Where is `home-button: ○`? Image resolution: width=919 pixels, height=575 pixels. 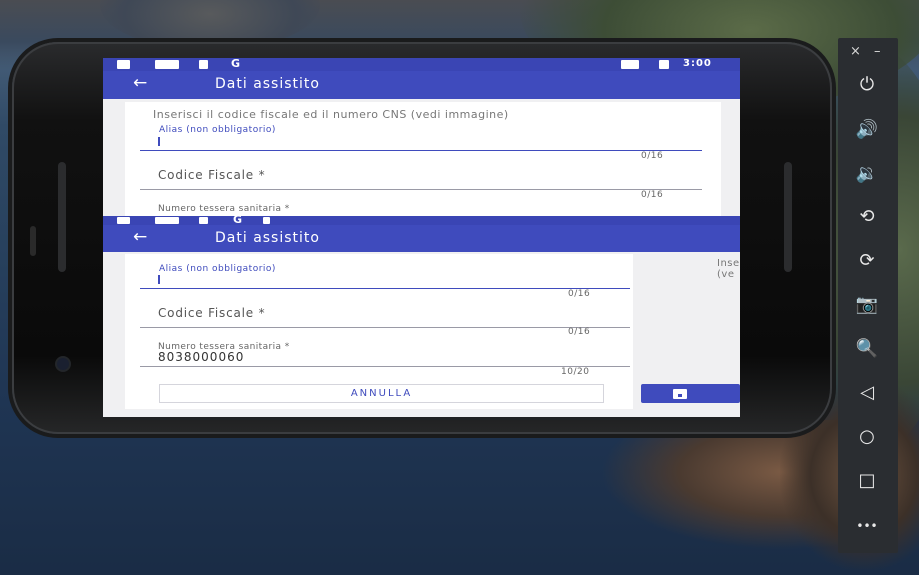
home-button: ○ is located at coordinates (867, 437).